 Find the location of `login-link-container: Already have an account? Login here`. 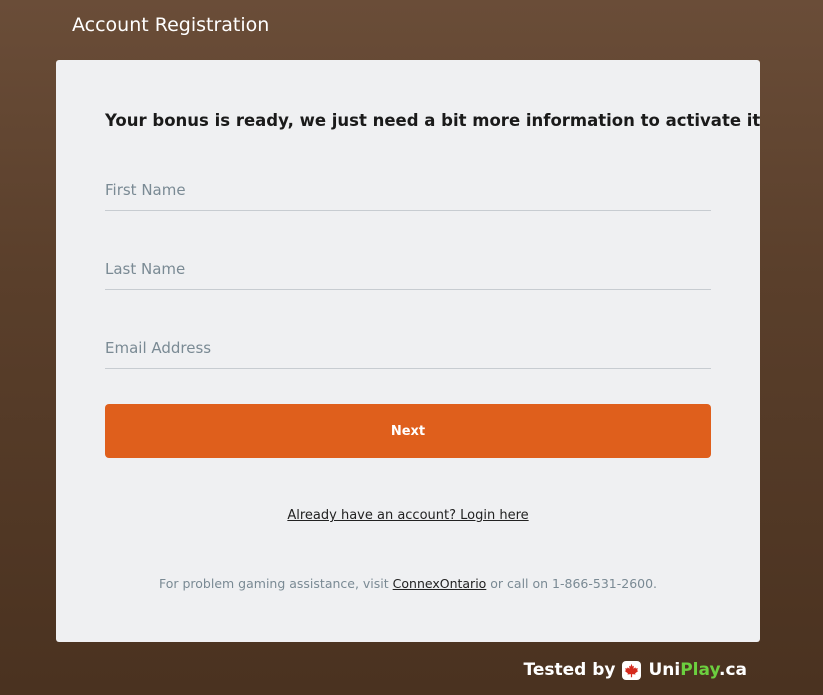

login-link-container: Already have an account? Login here is located at coordinates (408, 515).